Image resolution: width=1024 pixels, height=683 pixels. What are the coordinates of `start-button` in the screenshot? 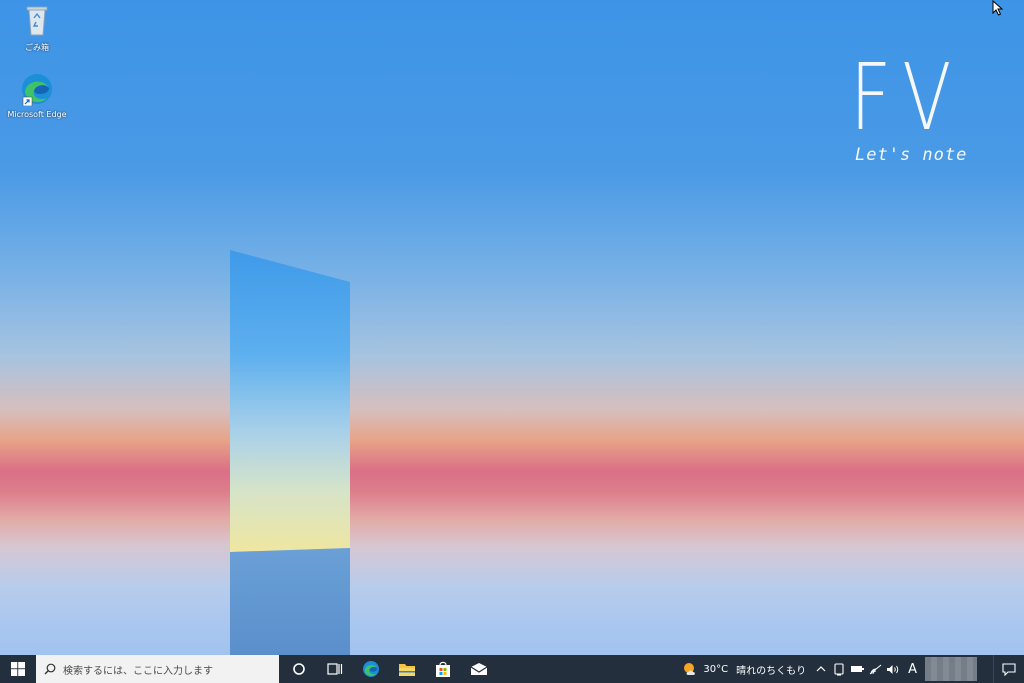 It's located at (18, 669).